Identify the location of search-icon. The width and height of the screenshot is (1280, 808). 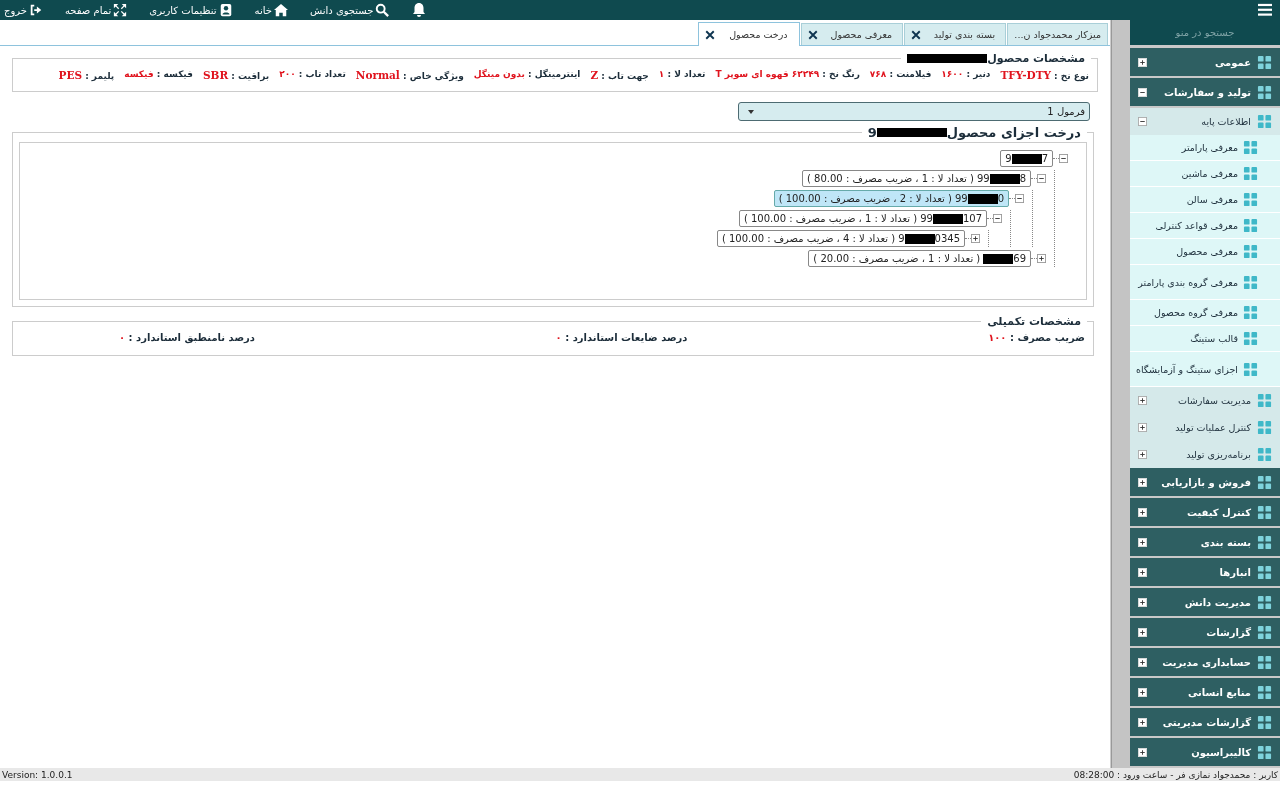
(382, 10).